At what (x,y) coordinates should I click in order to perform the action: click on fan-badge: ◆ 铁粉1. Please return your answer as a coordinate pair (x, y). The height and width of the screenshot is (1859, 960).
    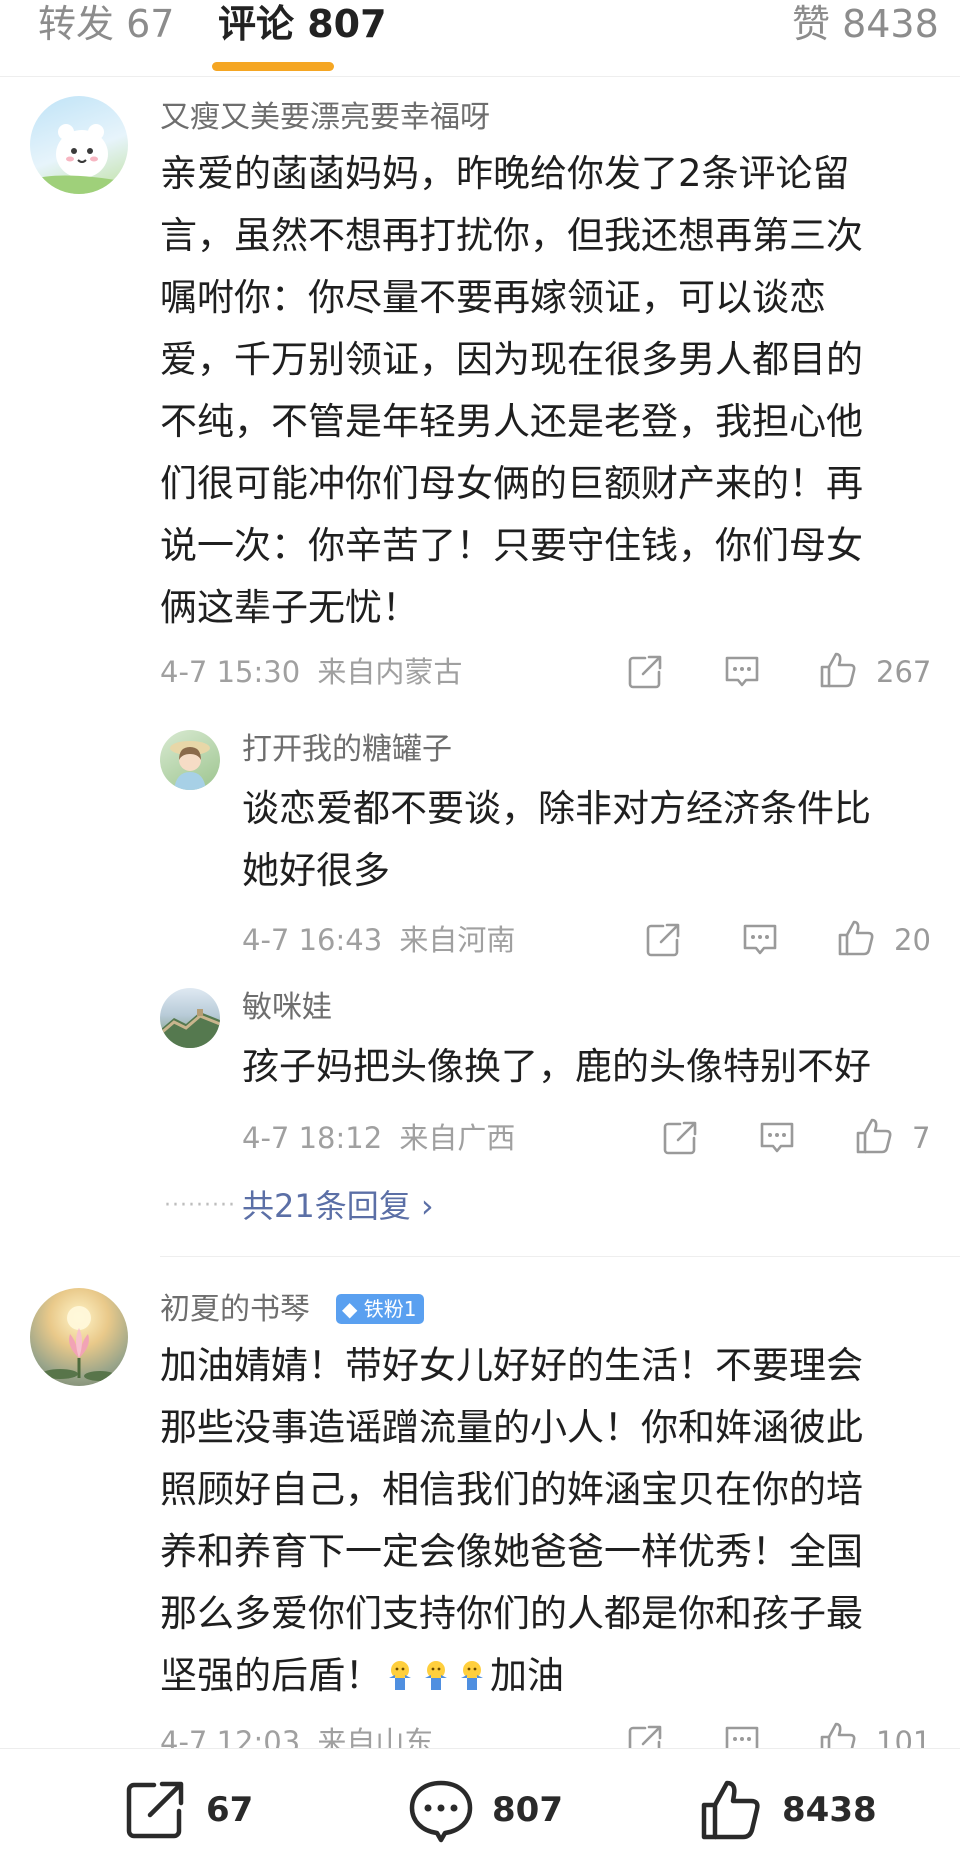
    Looking at the image, I should click on (380, 1309).